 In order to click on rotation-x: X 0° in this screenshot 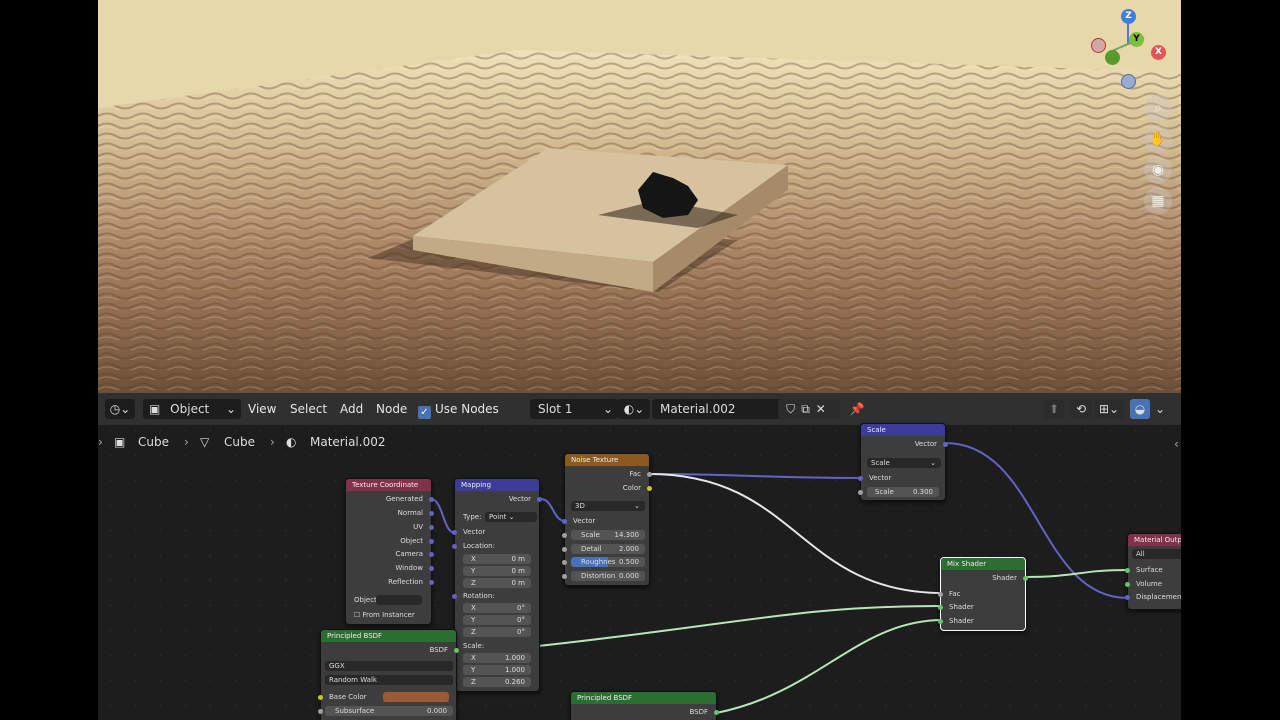, I will do `click(497, 608)`.